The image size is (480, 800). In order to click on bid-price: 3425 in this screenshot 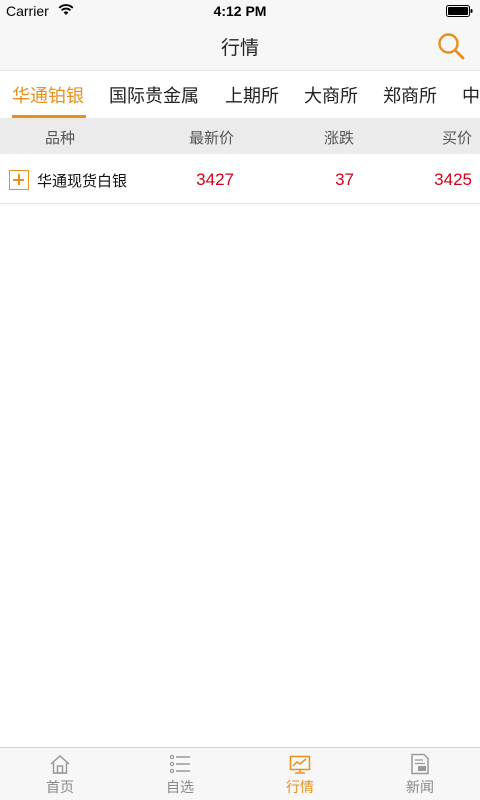, I will do `click(453, 179)`.